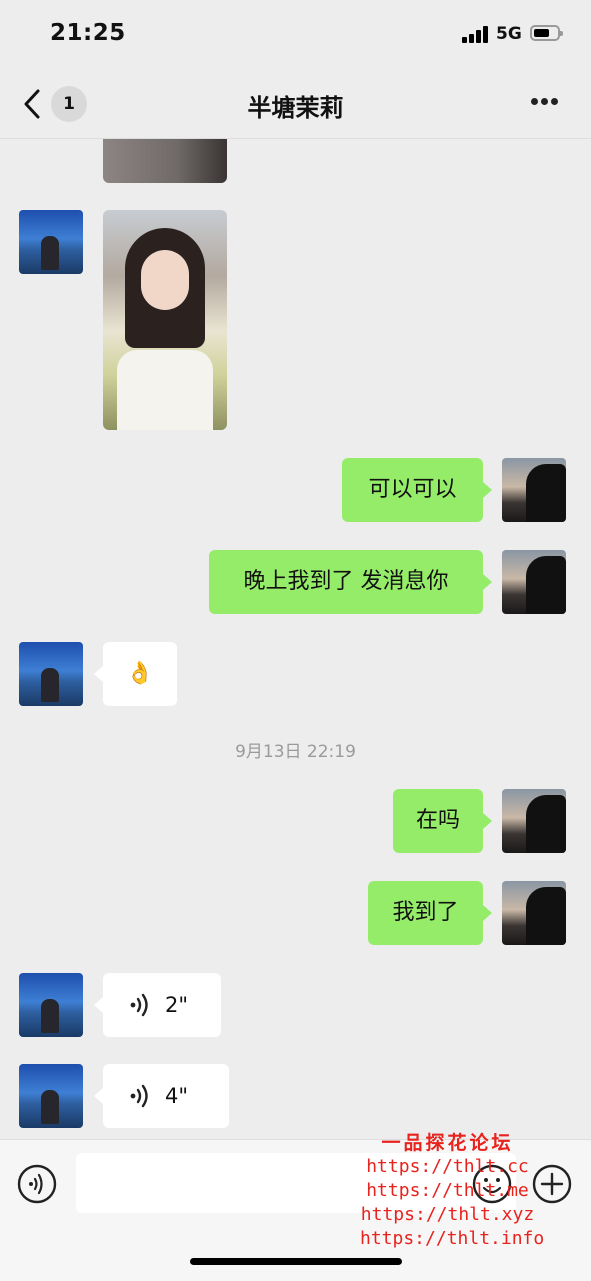 The height and width of the screenshot is (1281, 591). I want to click on more-button, so click(545, 103).